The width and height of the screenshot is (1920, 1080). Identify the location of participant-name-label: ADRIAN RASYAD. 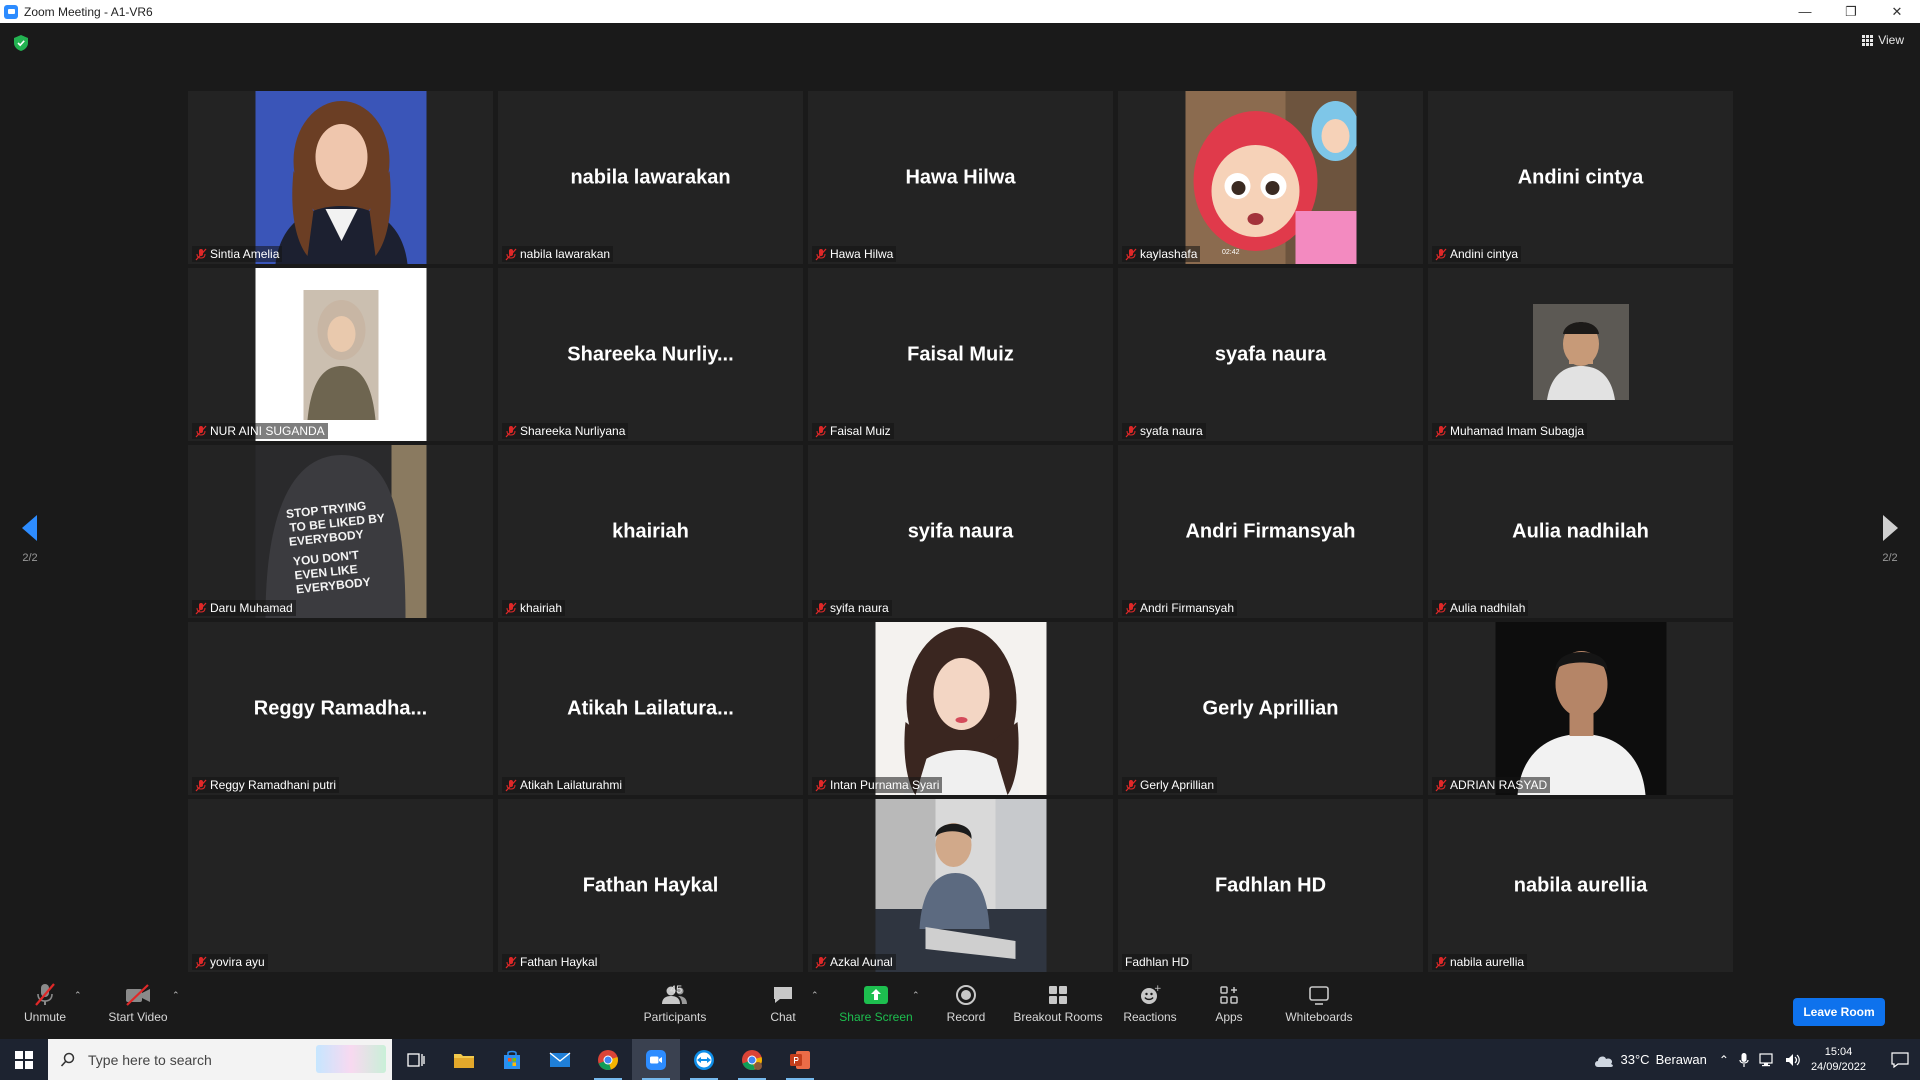
(1491, 785).